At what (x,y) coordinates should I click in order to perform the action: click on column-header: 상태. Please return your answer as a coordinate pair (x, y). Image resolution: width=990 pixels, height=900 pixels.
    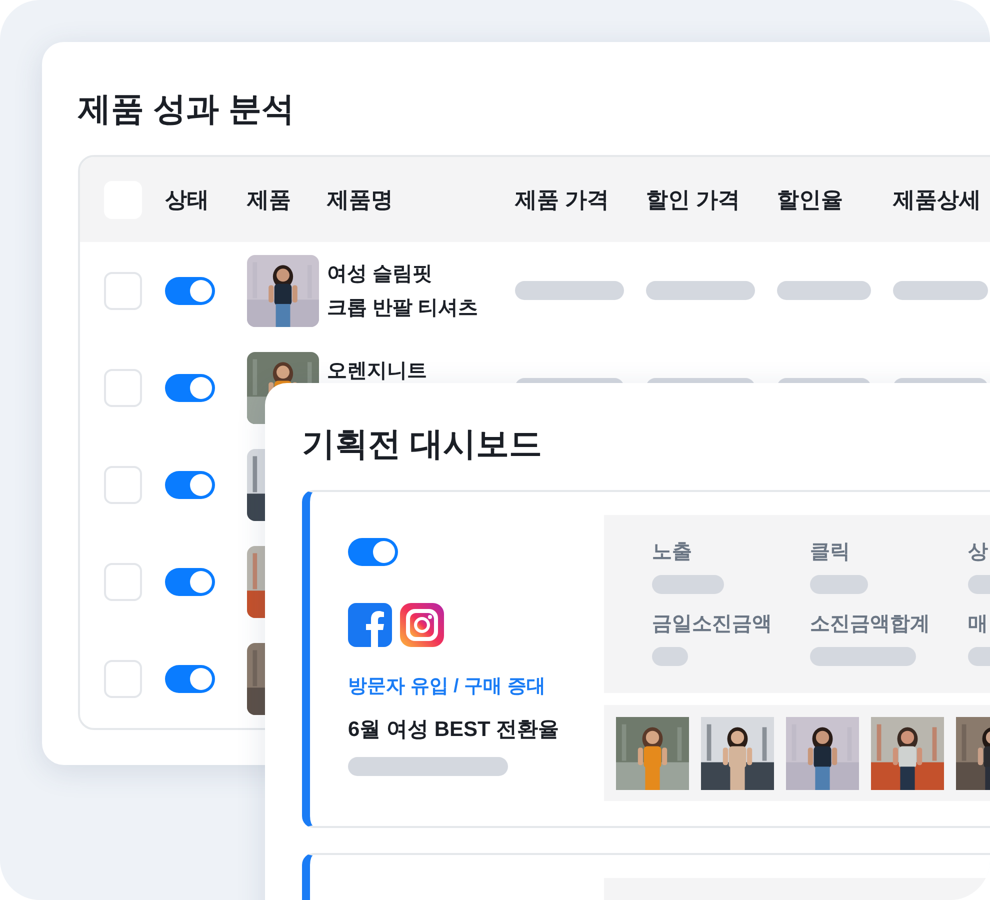
    Looking at the image, I should click on (187, 200).